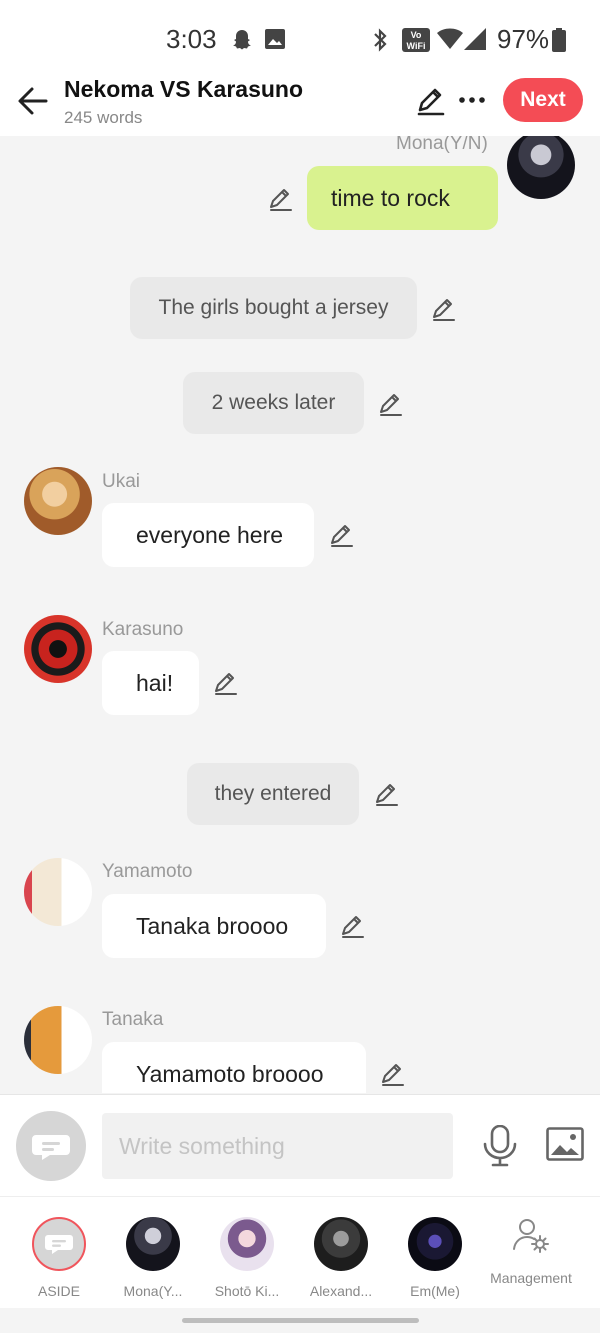 This screenshot has height=1333, width=600. Describe the element at coordinates (214, 926) in the screenshot. I see `message-bubble: Tanaka broooo` at that location.